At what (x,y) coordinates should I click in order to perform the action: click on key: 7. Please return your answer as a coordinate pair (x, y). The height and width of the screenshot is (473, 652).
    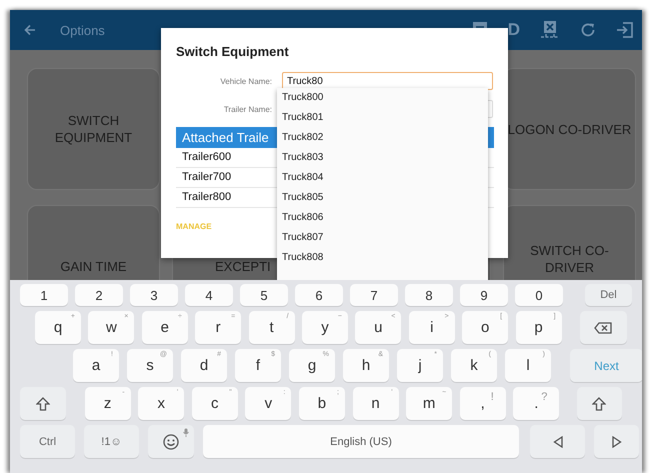
    Looking at the image, I should click on (374, 295).